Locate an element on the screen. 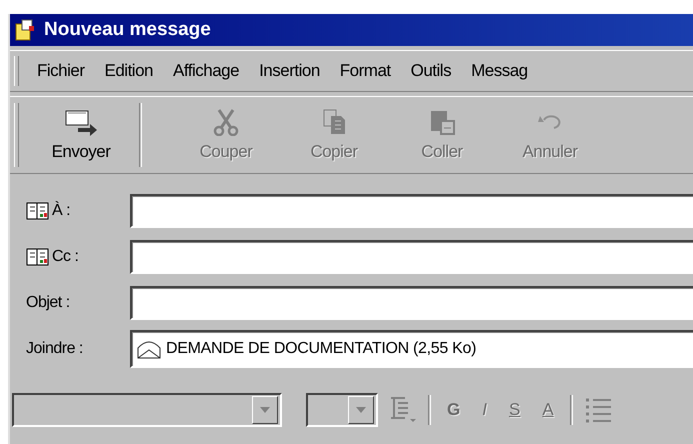 This screenshot has width=693, height=444. attachment-name: DEMANDE DE DOCUMENTATION (2,55 Ko) is located at coordinates (321, 349).